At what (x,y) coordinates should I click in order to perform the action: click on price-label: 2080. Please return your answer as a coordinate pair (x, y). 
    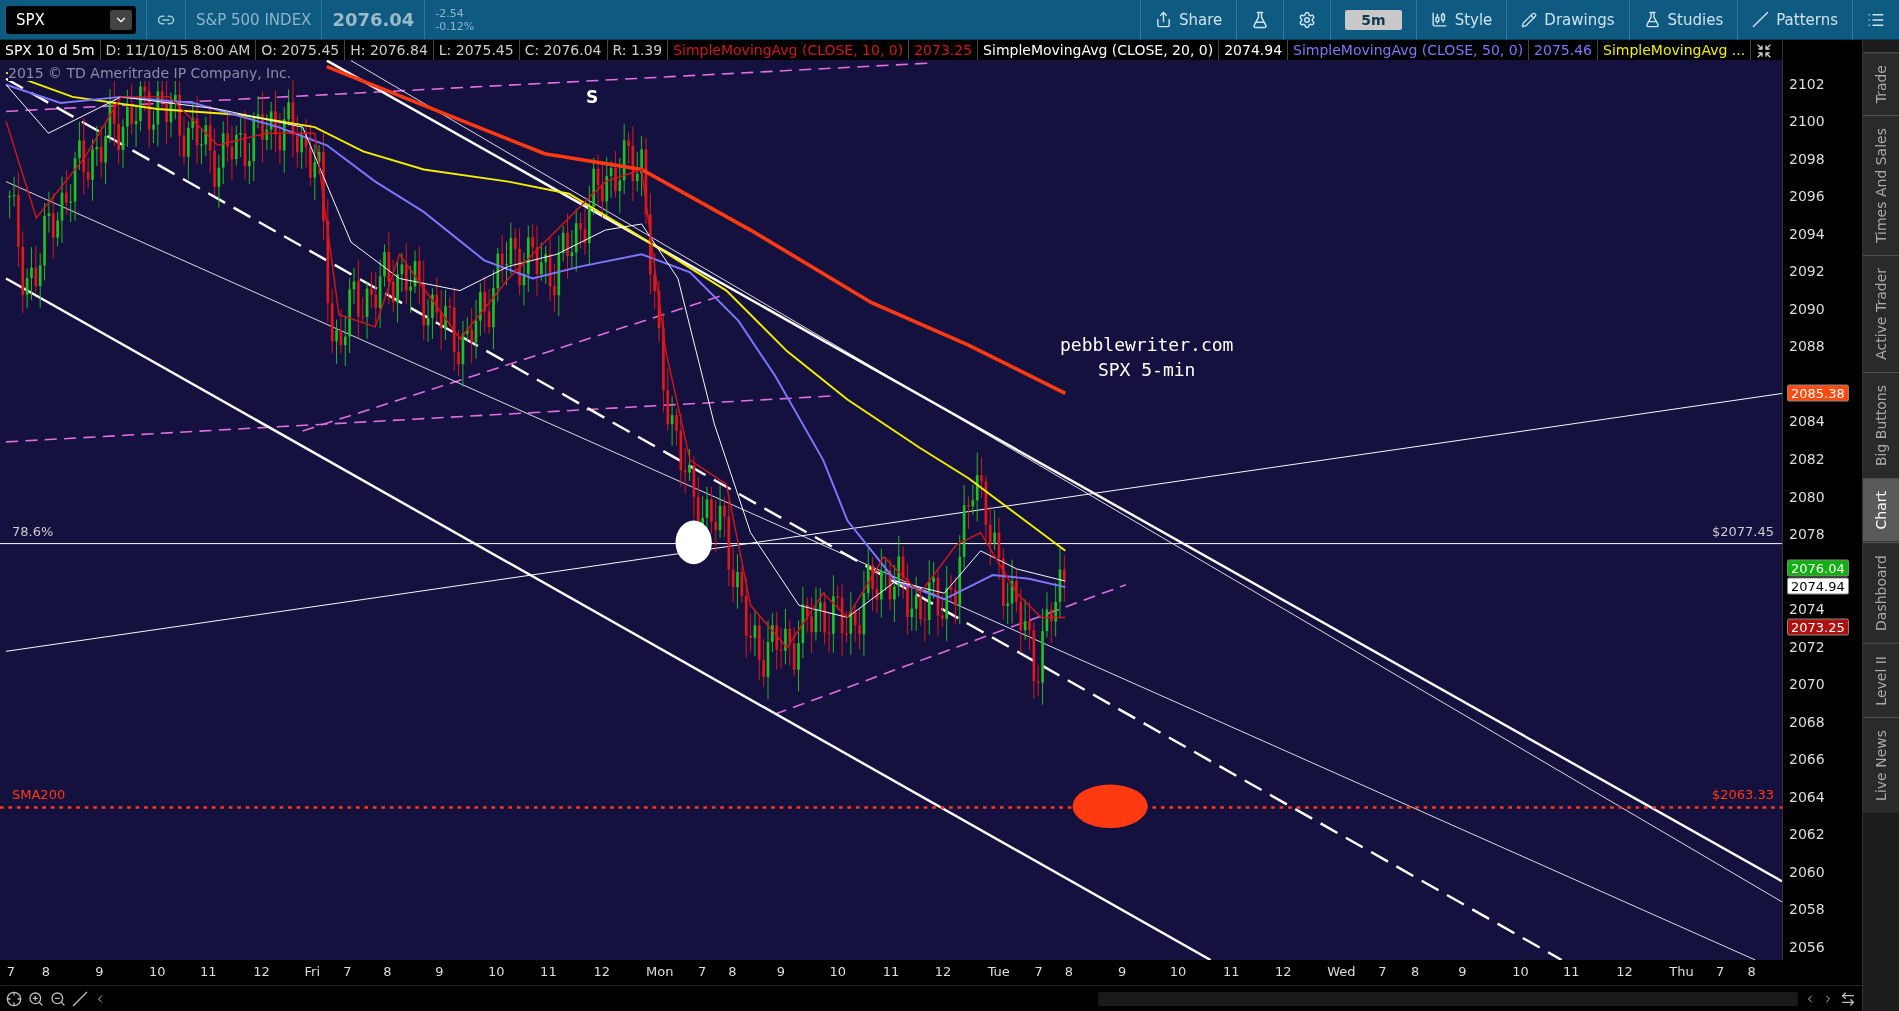
    Looking at the image, I should click on (1807, 496).